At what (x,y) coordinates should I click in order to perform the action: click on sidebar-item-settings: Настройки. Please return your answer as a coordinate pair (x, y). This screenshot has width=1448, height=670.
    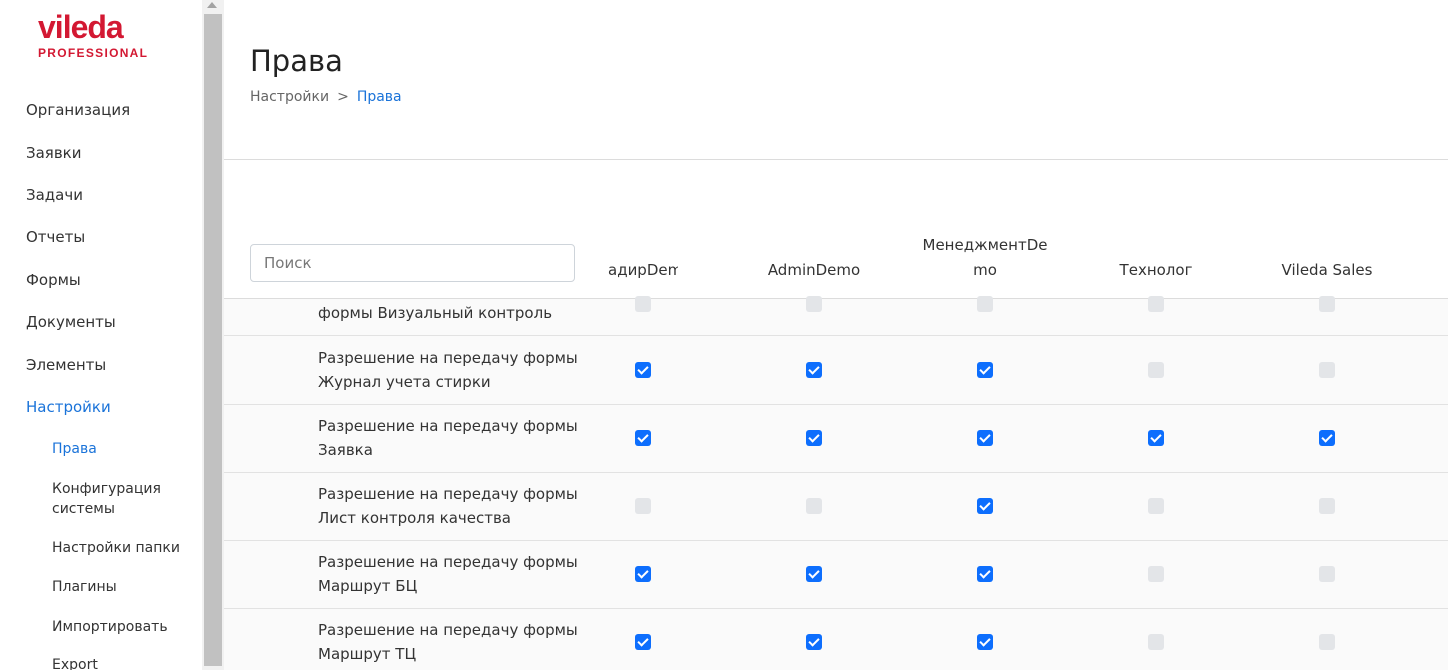
    Looking at the image, I should click on (68, 407).